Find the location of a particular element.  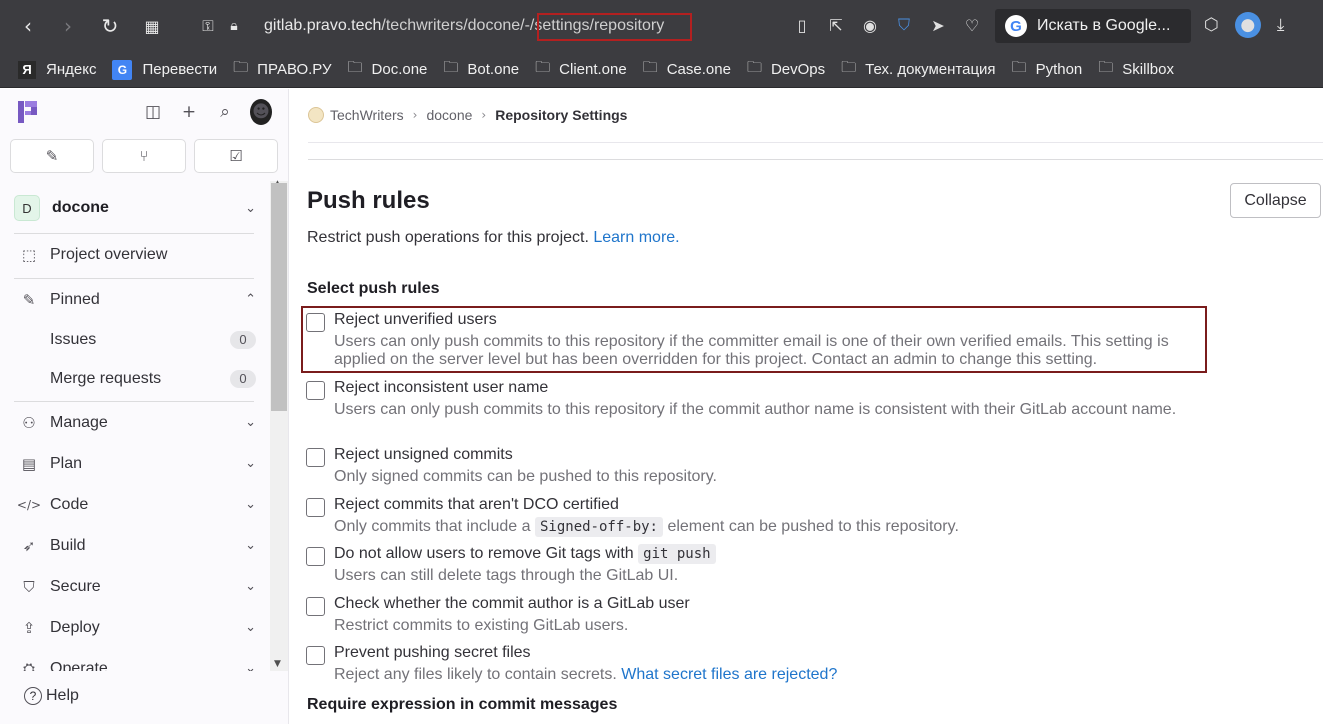

bookmark-item: 🗀︎ Python is located at coordinates (1047, 69).